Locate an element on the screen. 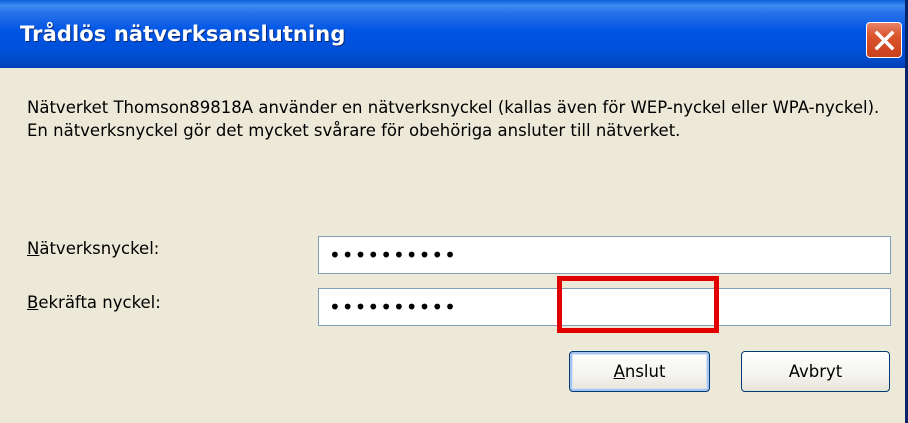 Image resolution: width=908 pixels, height=423 pixels. network-key-label-text: ätverksnyckel: is located at coordinates (99, 248).